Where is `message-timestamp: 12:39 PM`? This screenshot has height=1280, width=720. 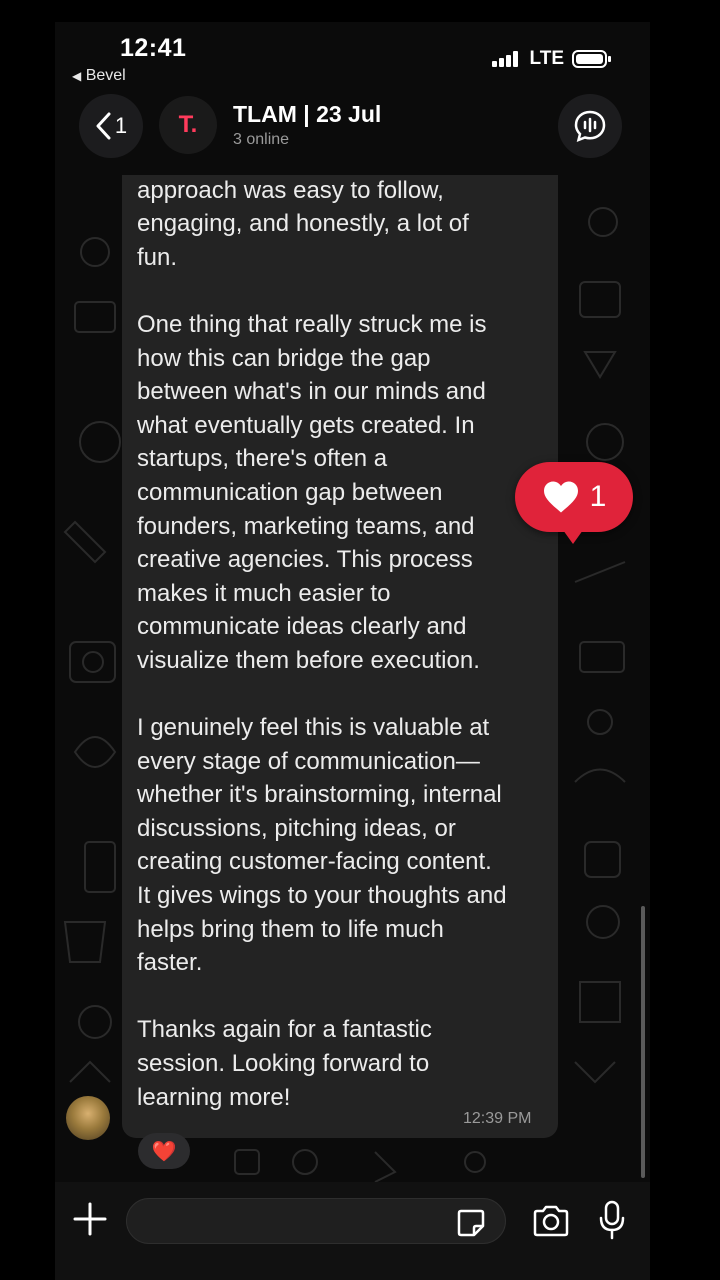
message-timestamp: 12:39 PM is located at coordinates (497, 1118).